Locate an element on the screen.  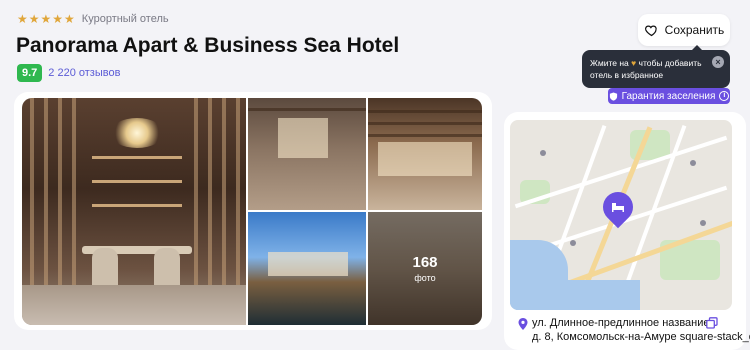
shield-icon is located at coordinates (613, 96).